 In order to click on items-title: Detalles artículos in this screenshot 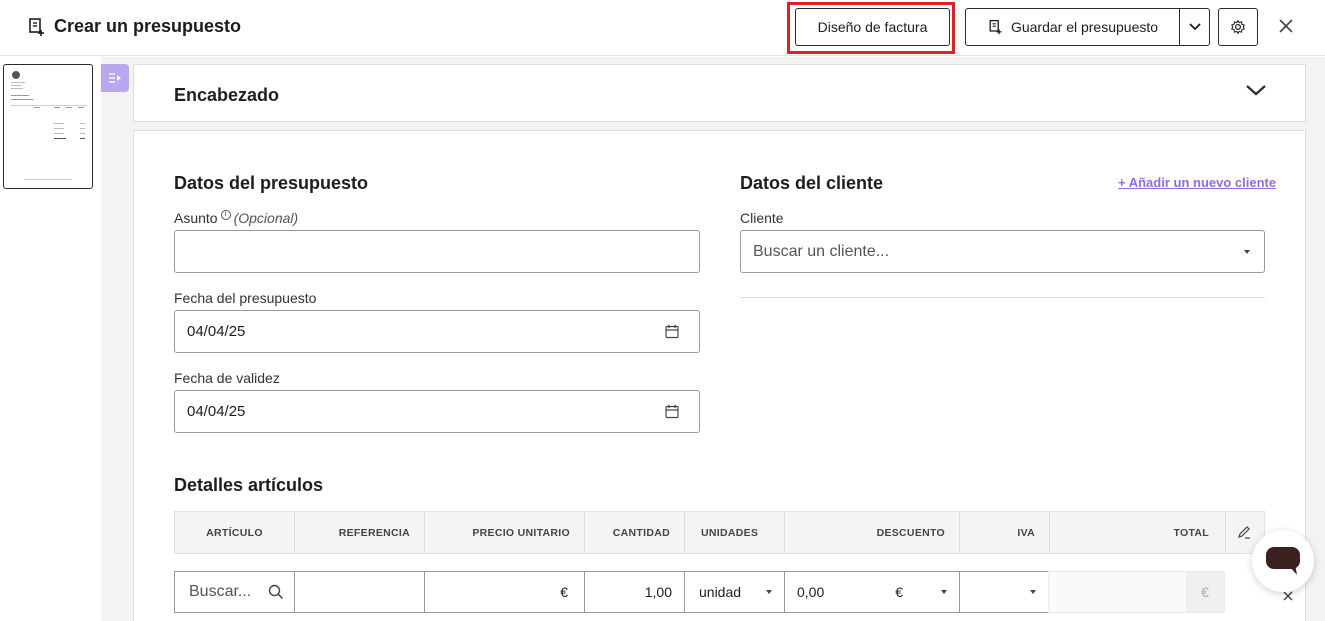, I will do `click(249, 485)`.